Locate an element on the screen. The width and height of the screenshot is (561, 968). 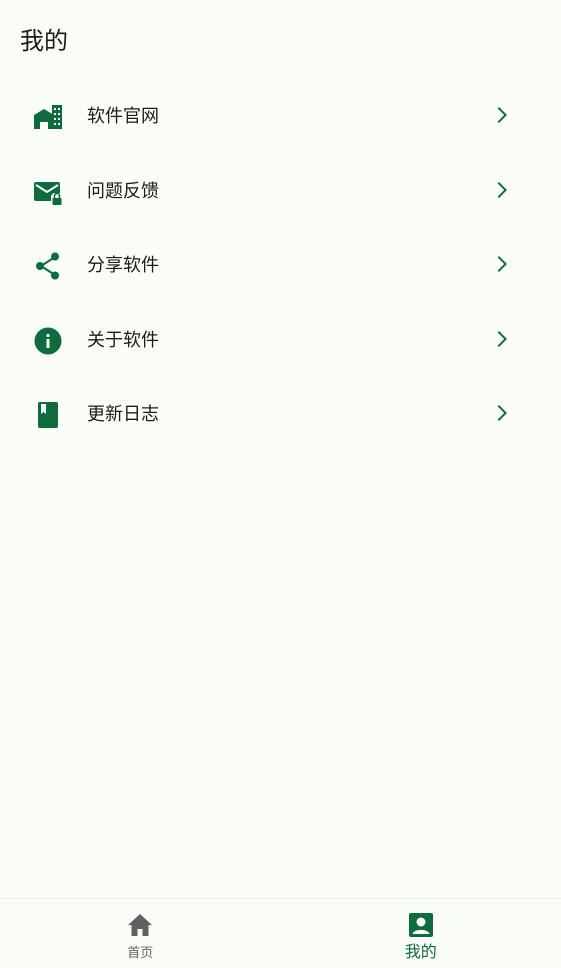
menu-item-label: 软件官网 is located at coordinates (123, 116).